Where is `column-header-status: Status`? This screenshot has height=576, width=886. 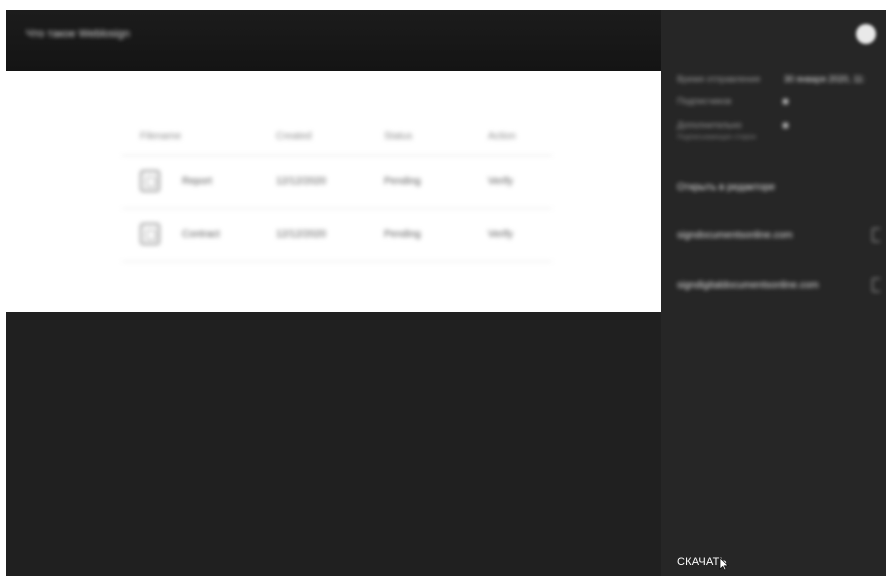
column-header-status: Status is located at coordinates (398, 136).